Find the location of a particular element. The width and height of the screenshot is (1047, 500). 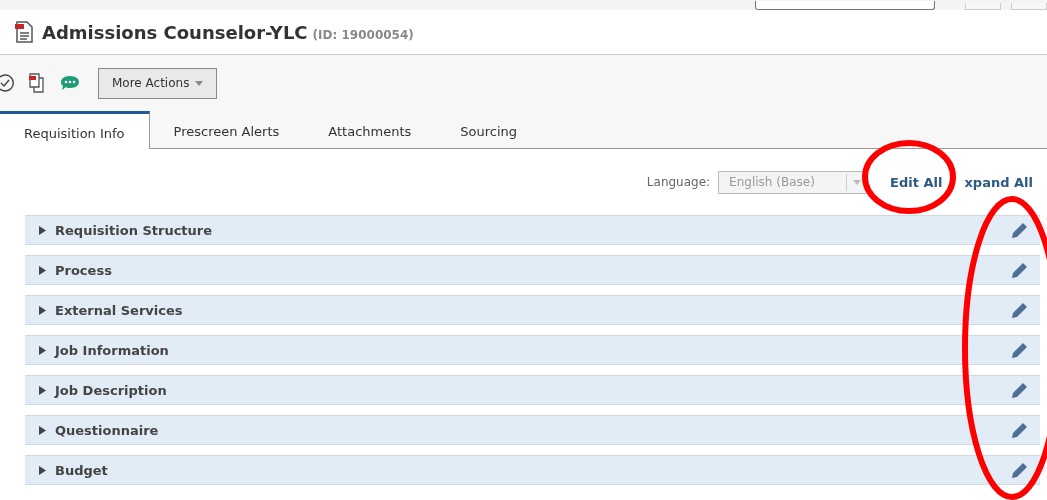

tab: Prescreen Alerts is located at coordinates (227, 129).